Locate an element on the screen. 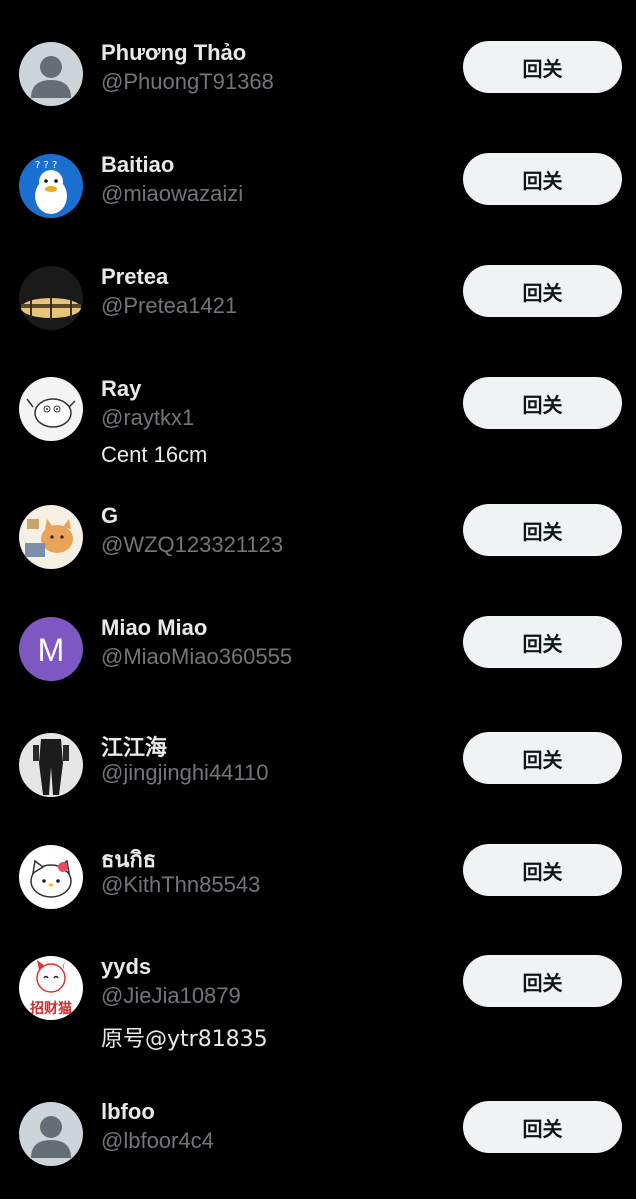  user-handle: @MiaoMiao360555 is located at coordinates (197, 656).